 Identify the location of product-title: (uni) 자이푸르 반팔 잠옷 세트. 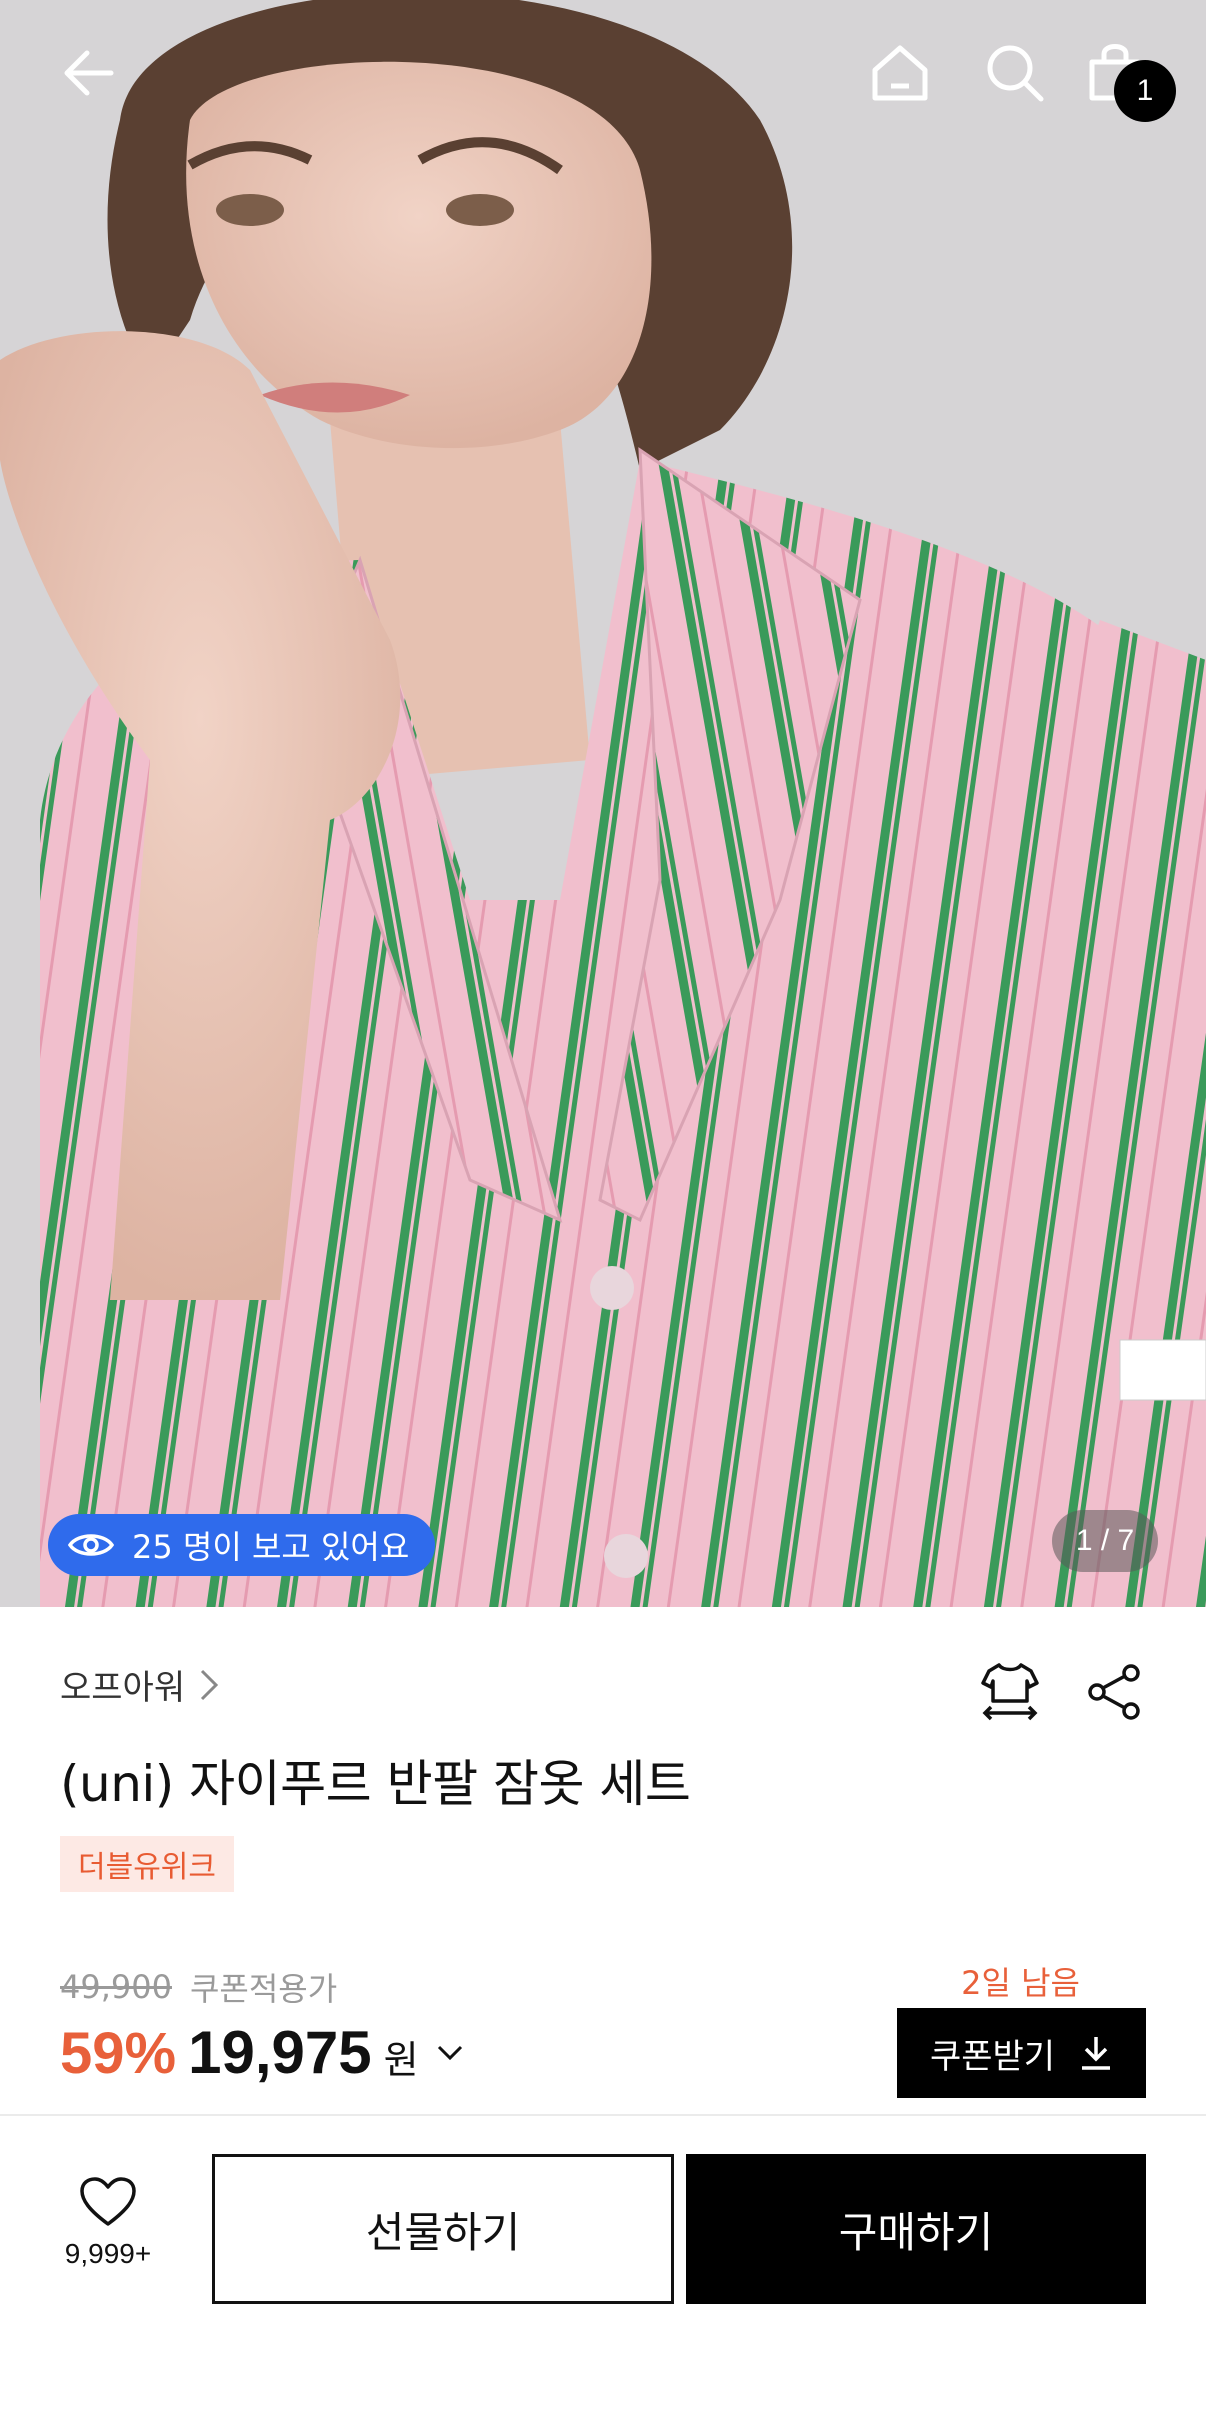
(375, 1784).